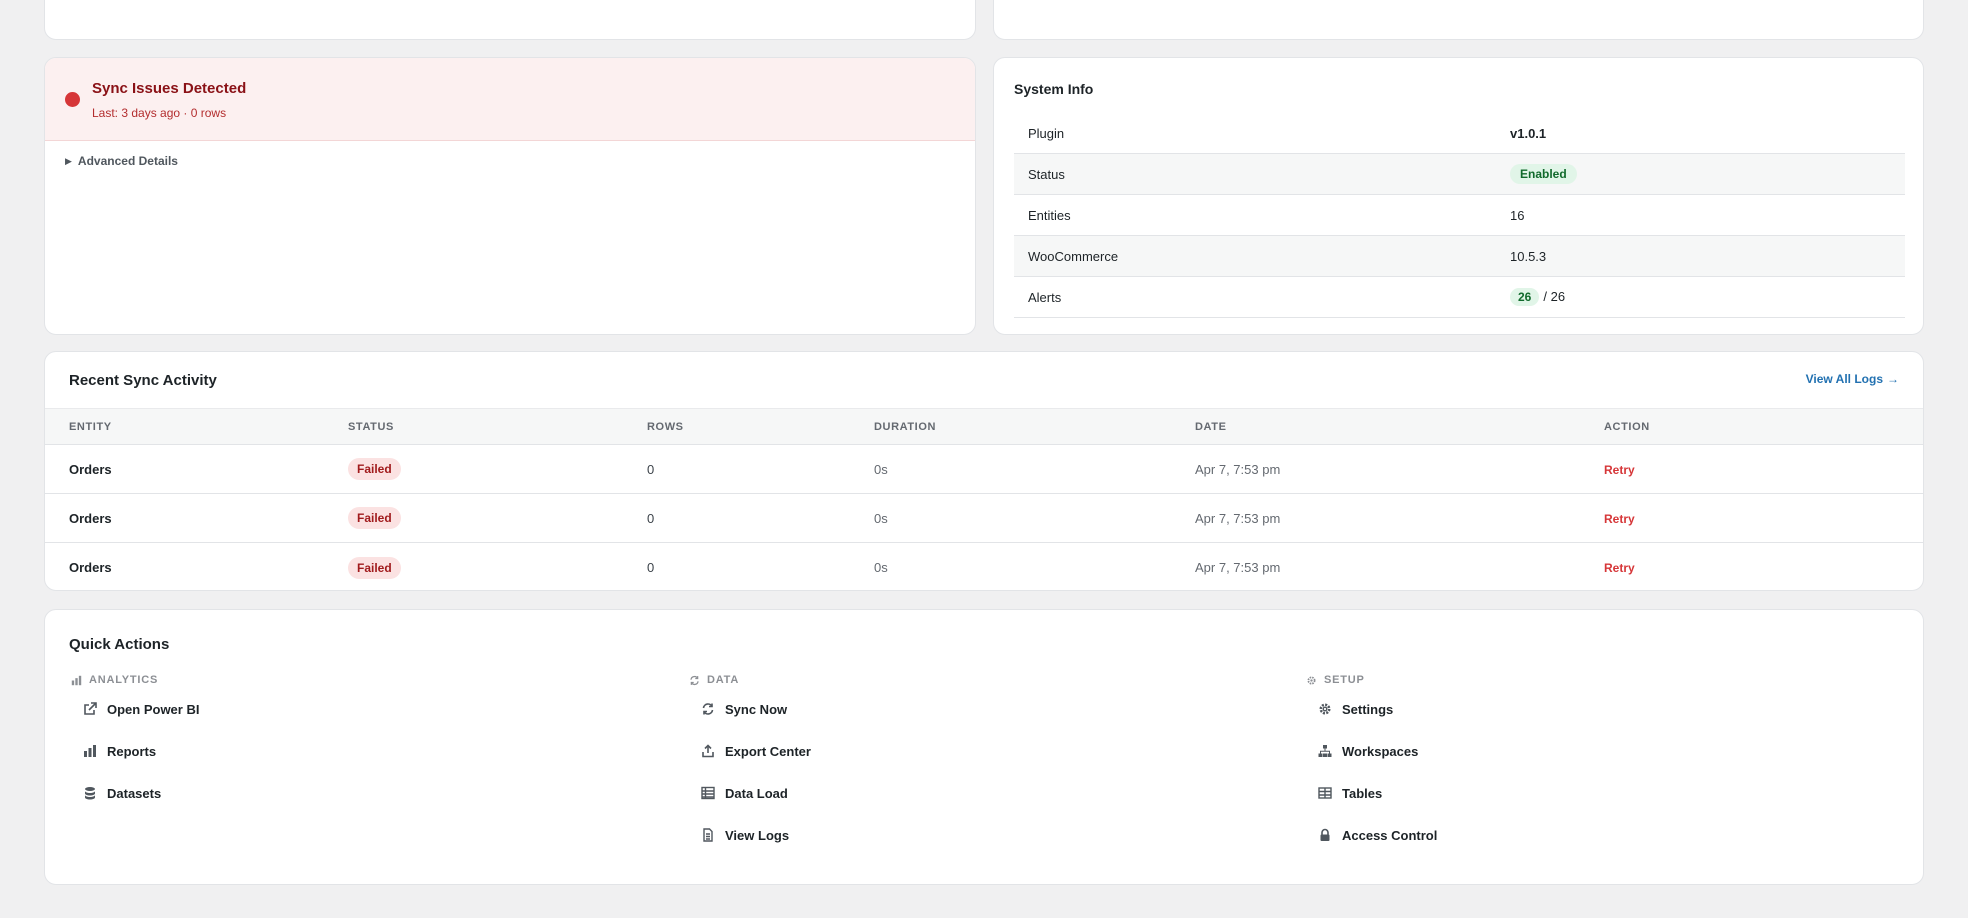  Describe the element at coordinates (1604, 709) in the screenshot. I see `settings-button: Settings` at that location.